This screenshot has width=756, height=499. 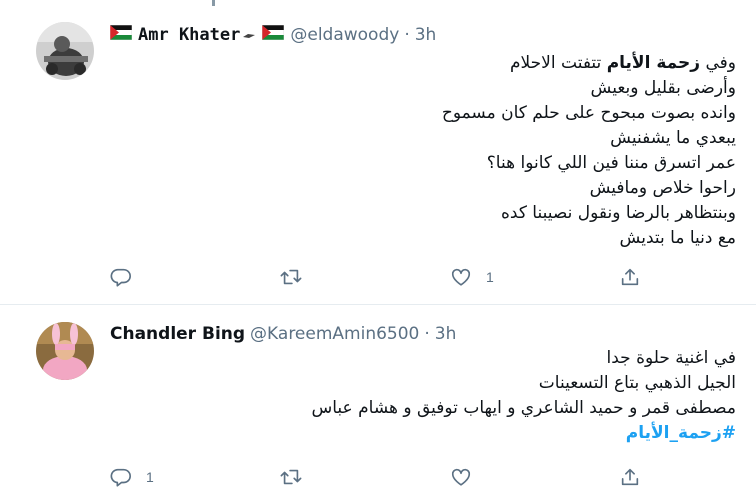 I want to click on tweet-line: عمر اتسرق مننا فين اللي كانوا هنا؟, so click(x=611, y=163).